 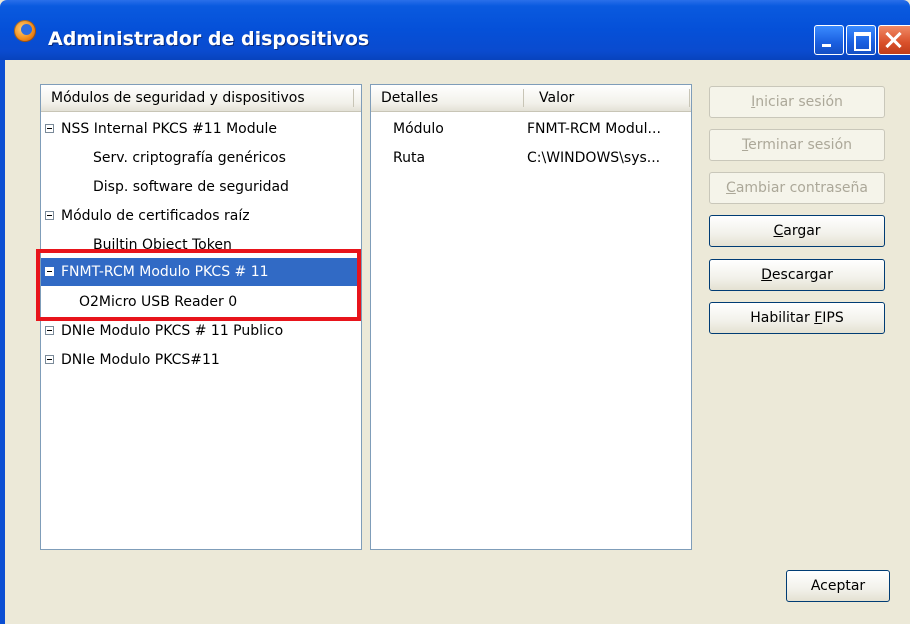 What do you see at coordinates (782, 318) in the screenshot?
I see `button-label: Habilitar` at bounding box center [782, 318].